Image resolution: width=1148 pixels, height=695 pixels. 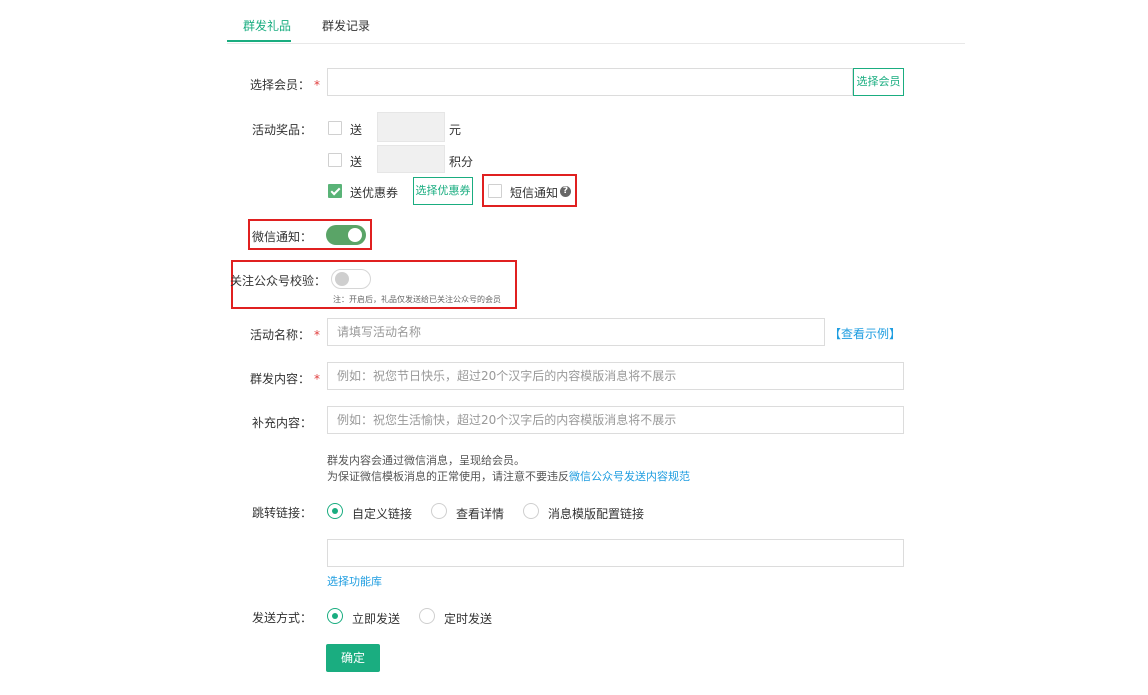 What do you see at coordinates (281, 237) in the screenshot?
I see `wechat-notify-label: 微信通知：` at bounding box center [281, 237].